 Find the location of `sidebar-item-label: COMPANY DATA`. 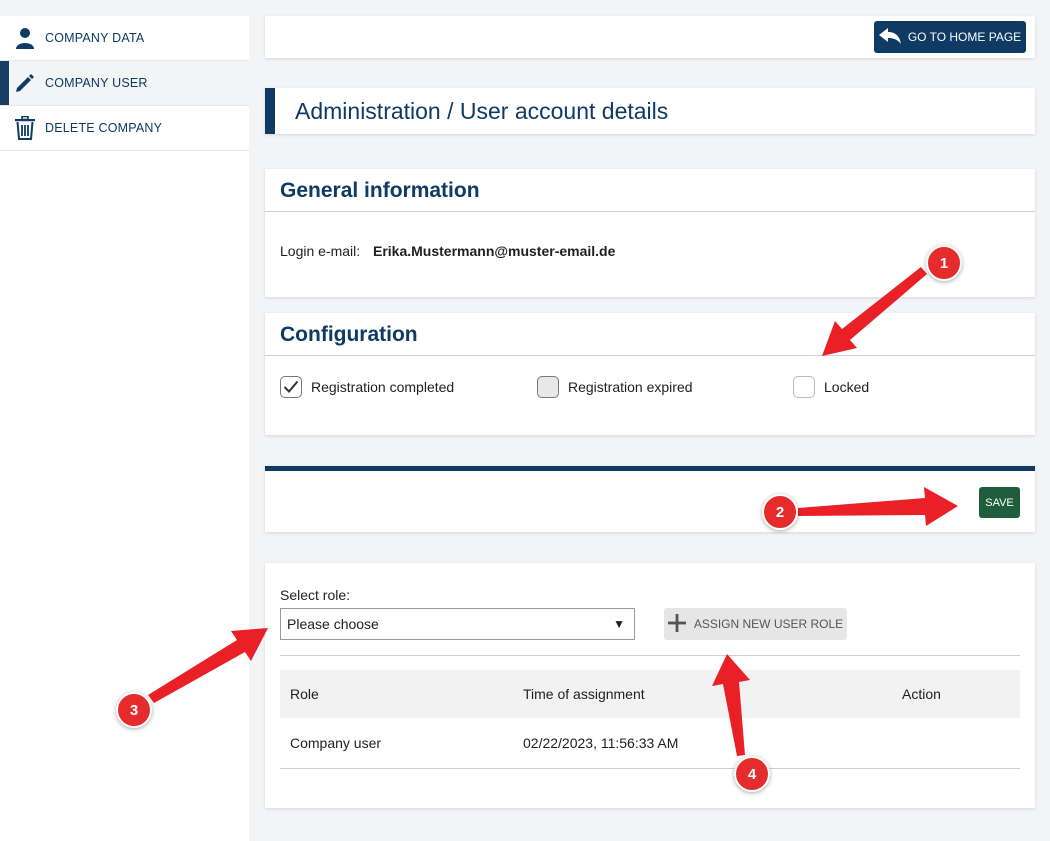

sidebar-item-label: COMPANY DATA is located at coordinates (95, 38).